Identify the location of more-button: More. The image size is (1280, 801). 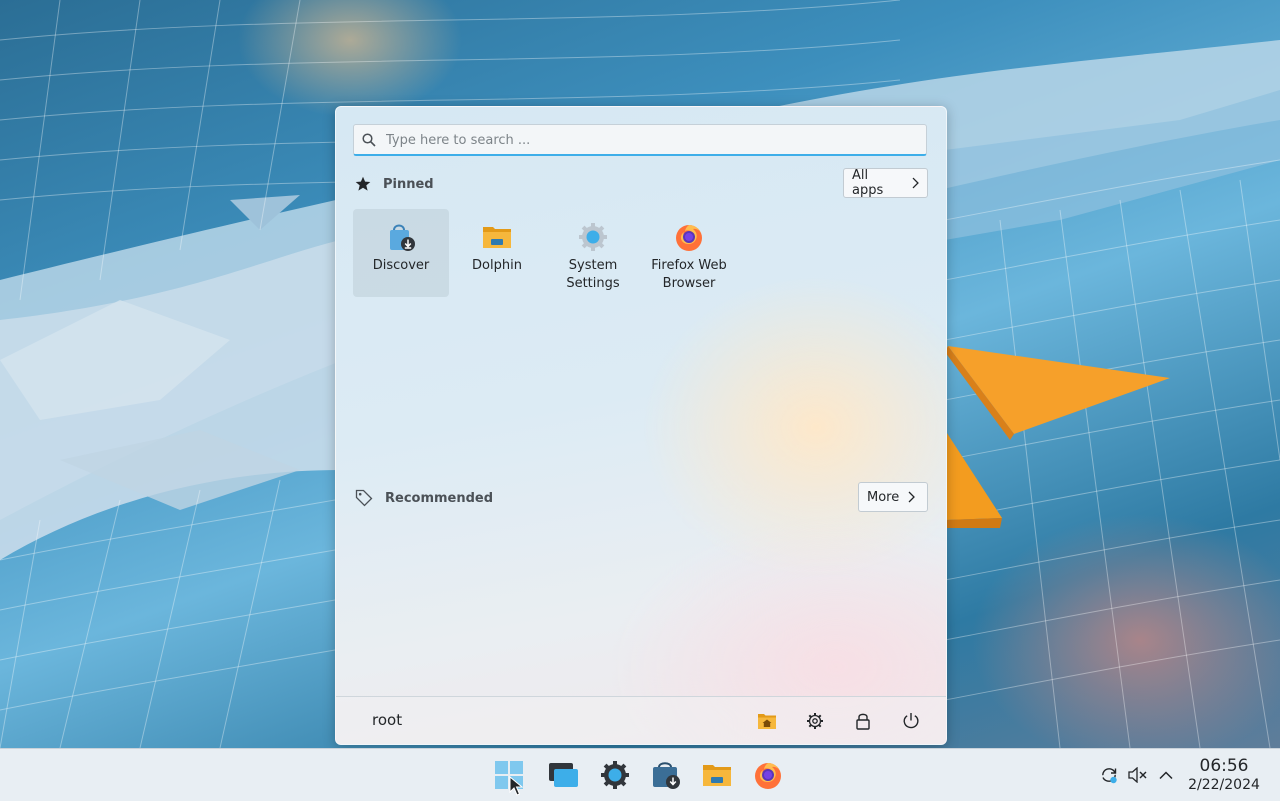
(893, 497).